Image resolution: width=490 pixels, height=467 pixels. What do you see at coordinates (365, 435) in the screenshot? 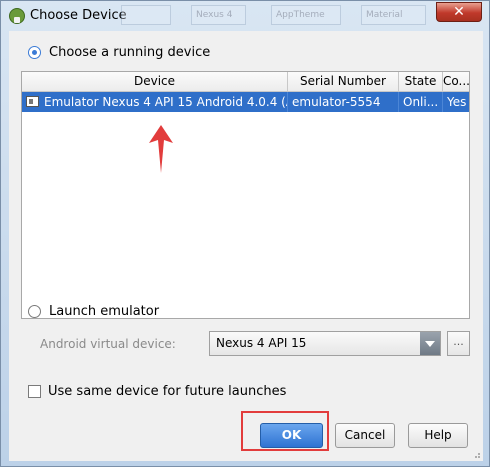
I see `cancel-button: Cancel` at bounding box center [365, 435].